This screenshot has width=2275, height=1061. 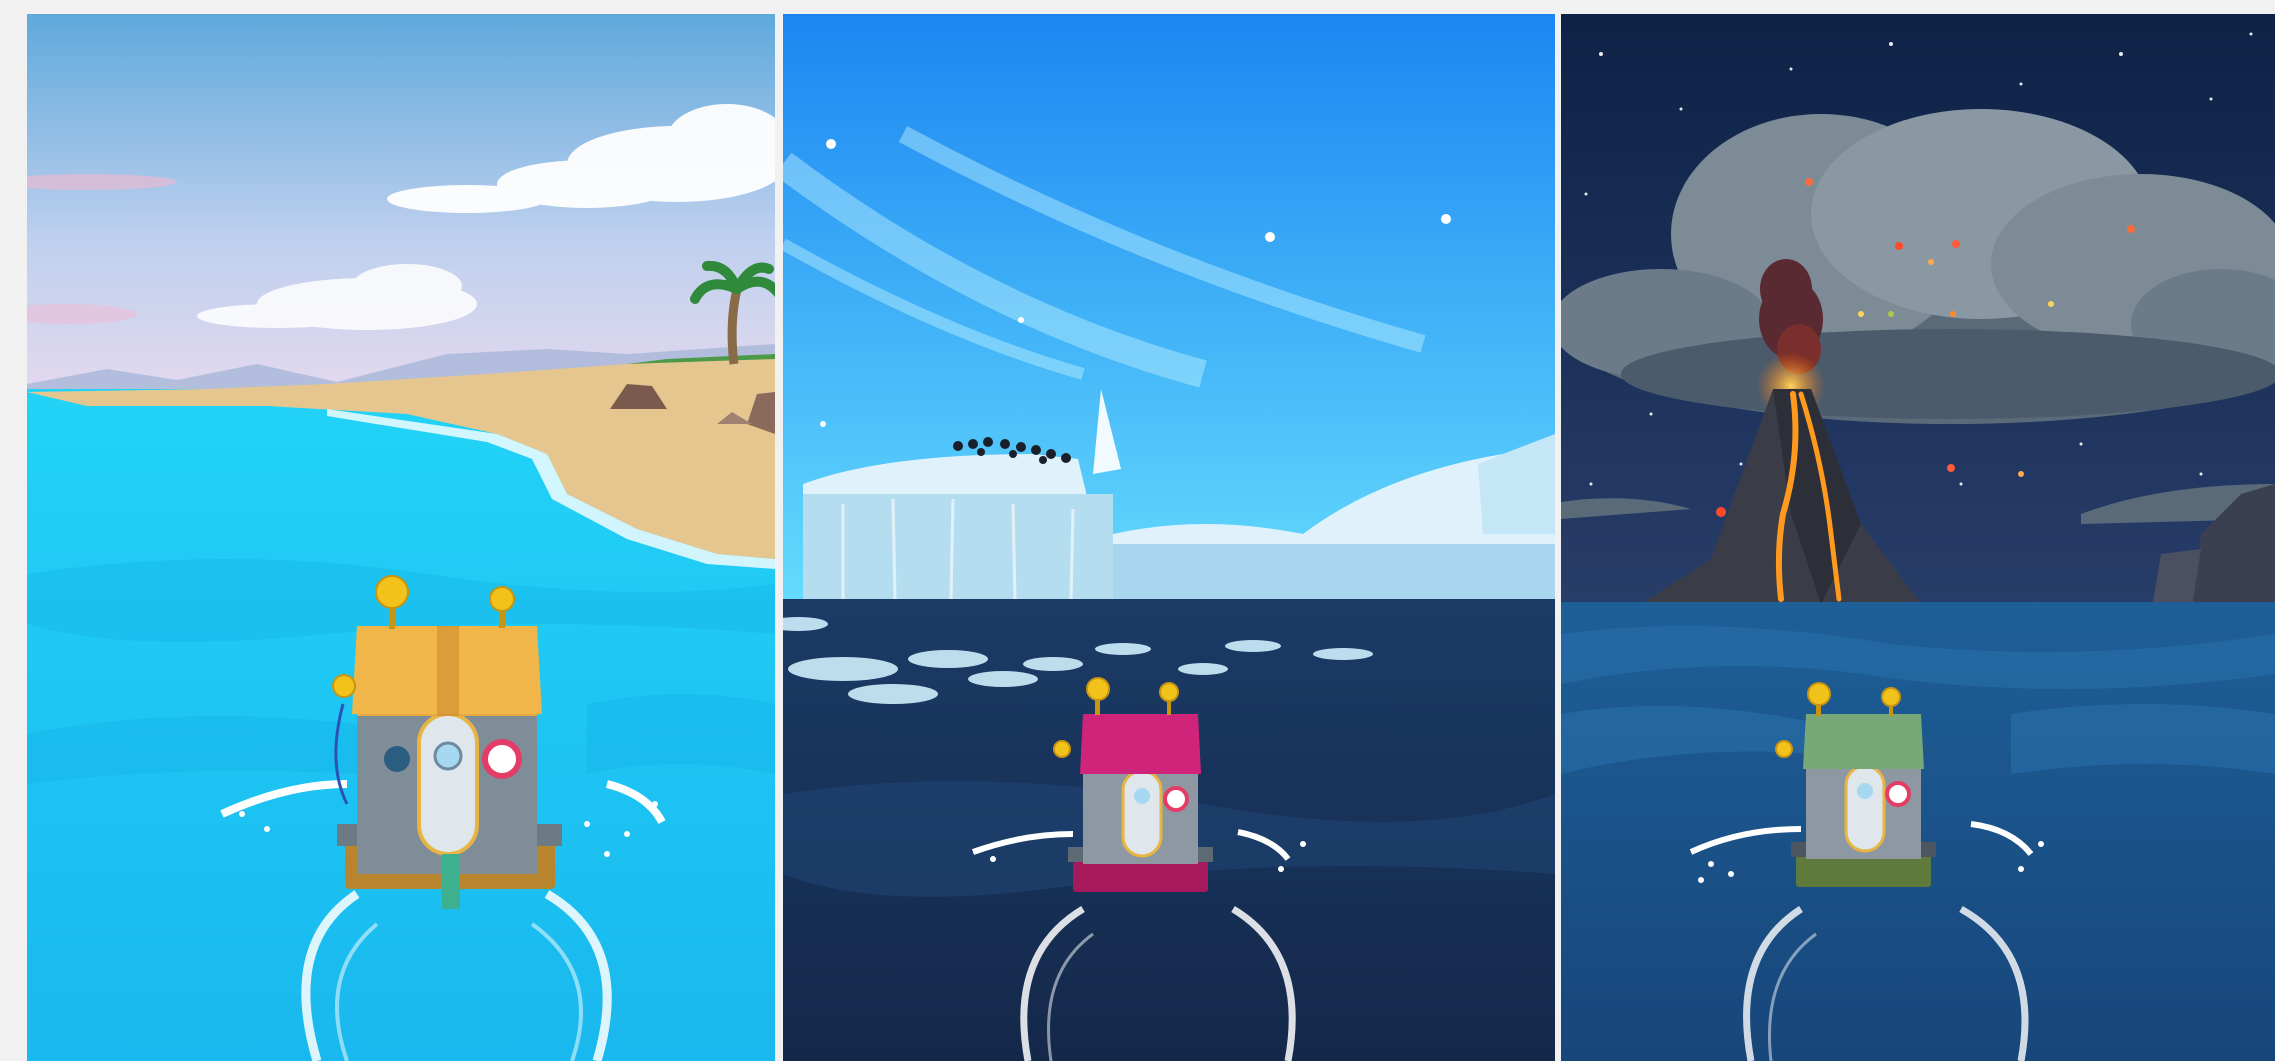 What do you see at coordinates (958, 549) in the screenshot?
I see `iceberg-wall` at bounding box center [958, 549].